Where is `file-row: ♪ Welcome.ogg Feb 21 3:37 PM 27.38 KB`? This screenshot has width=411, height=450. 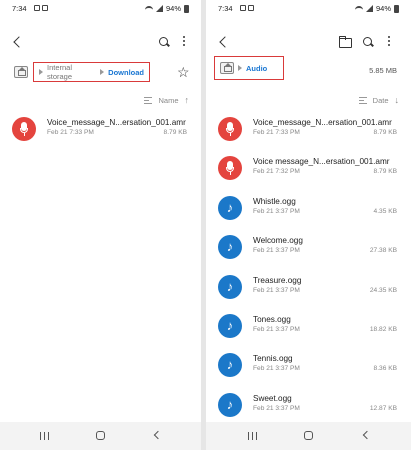 file-row: ♪ Welcome.ogg Feb 21 3:37 PM 27.38 KB is located at coordinates (308, 251).